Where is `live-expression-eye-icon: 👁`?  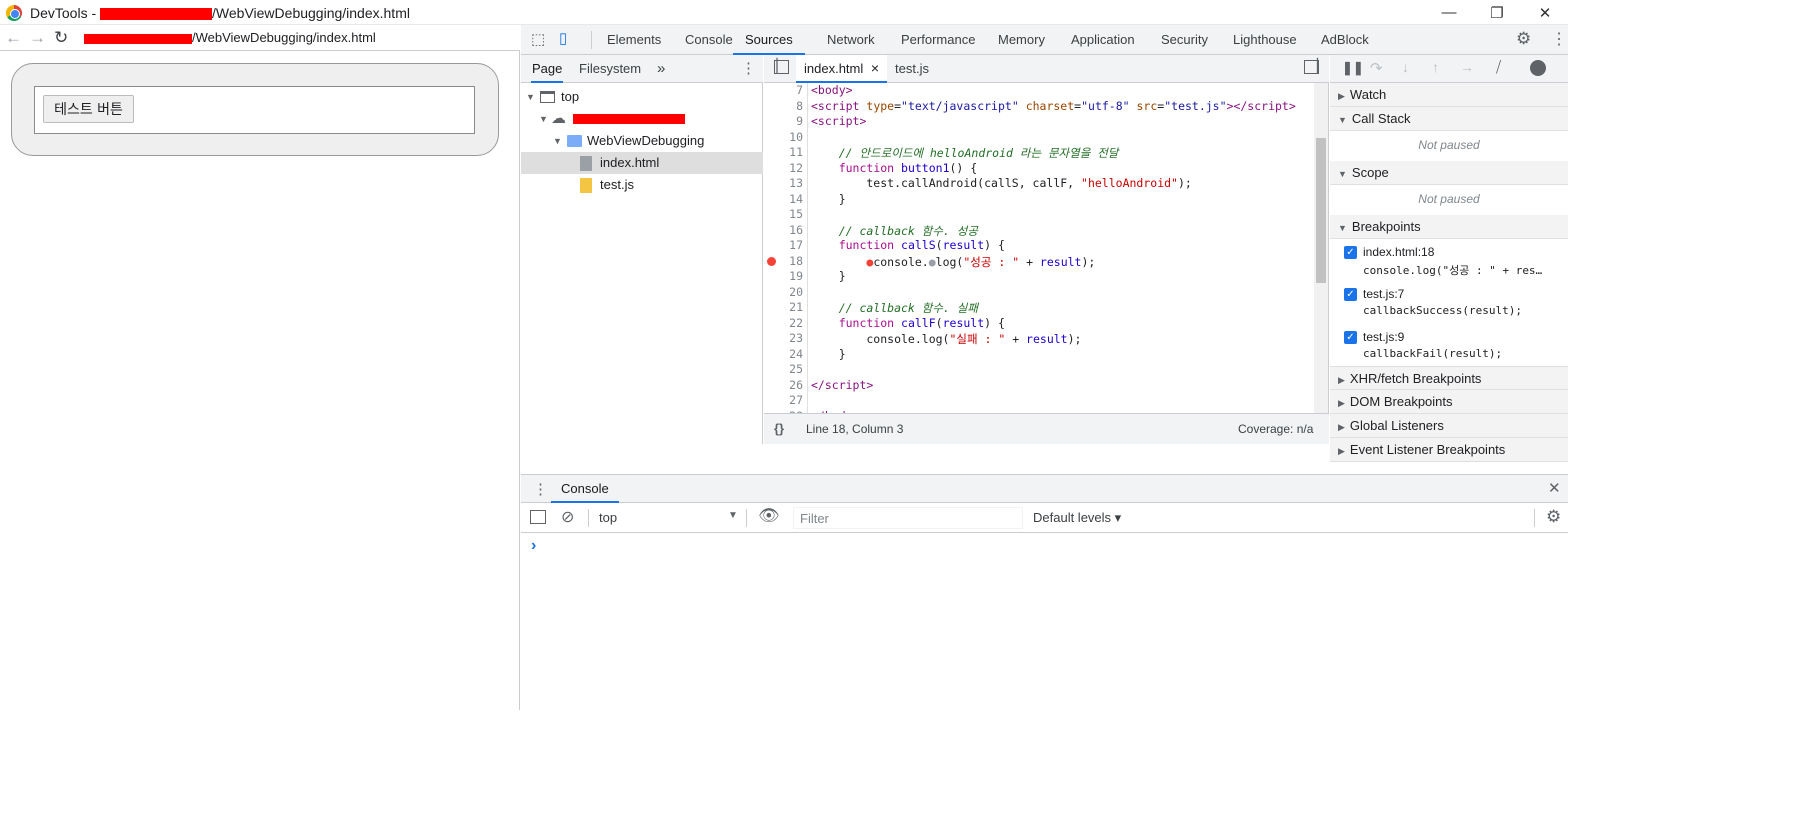 live-expression-eye-icon: 👁 is located at coordinates (769, 516).